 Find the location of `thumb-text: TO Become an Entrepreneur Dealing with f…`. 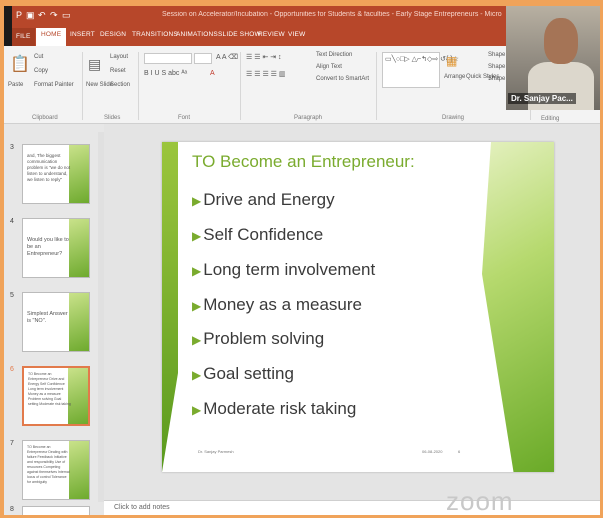

thumb-text: TO Become an Entrepreneur Dealing with f… is located at coordinates (48, 464).